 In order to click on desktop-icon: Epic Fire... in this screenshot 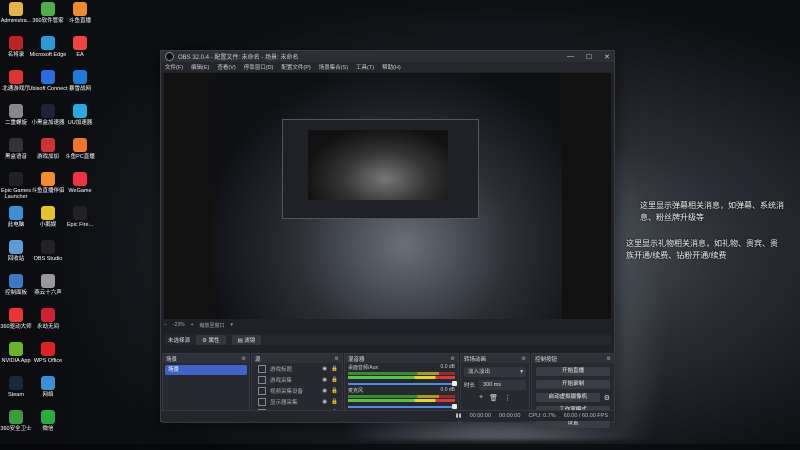, I will do `click(80, 217)`.